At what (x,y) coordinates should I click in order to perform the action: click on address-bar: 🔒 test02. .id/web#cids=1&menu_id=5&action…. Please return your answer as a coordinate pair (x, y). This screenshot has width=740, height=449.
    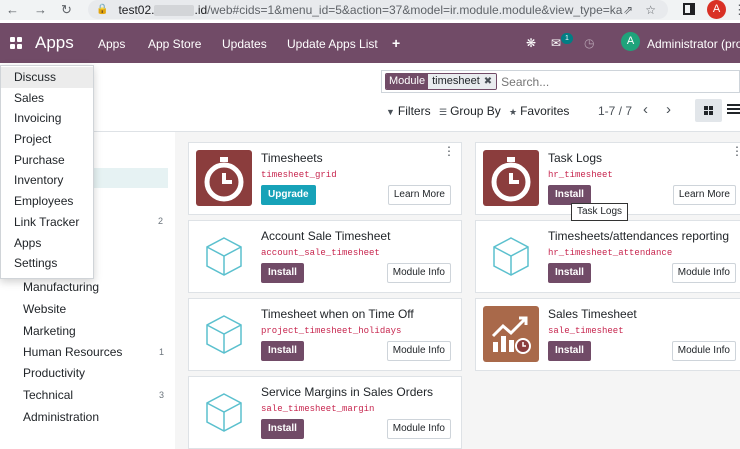
    Looking at the image, I should click on (378, 9).